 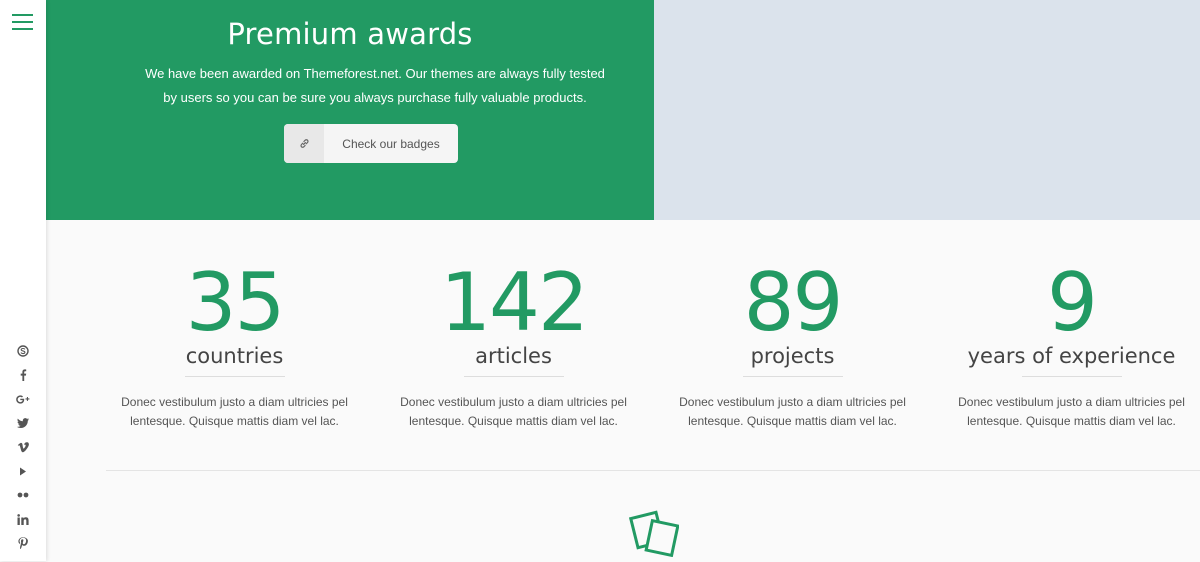 What do you see at coordinates (654, 535) in the screenshot?
I see `cards-icon` at bounding box center [654, 535].